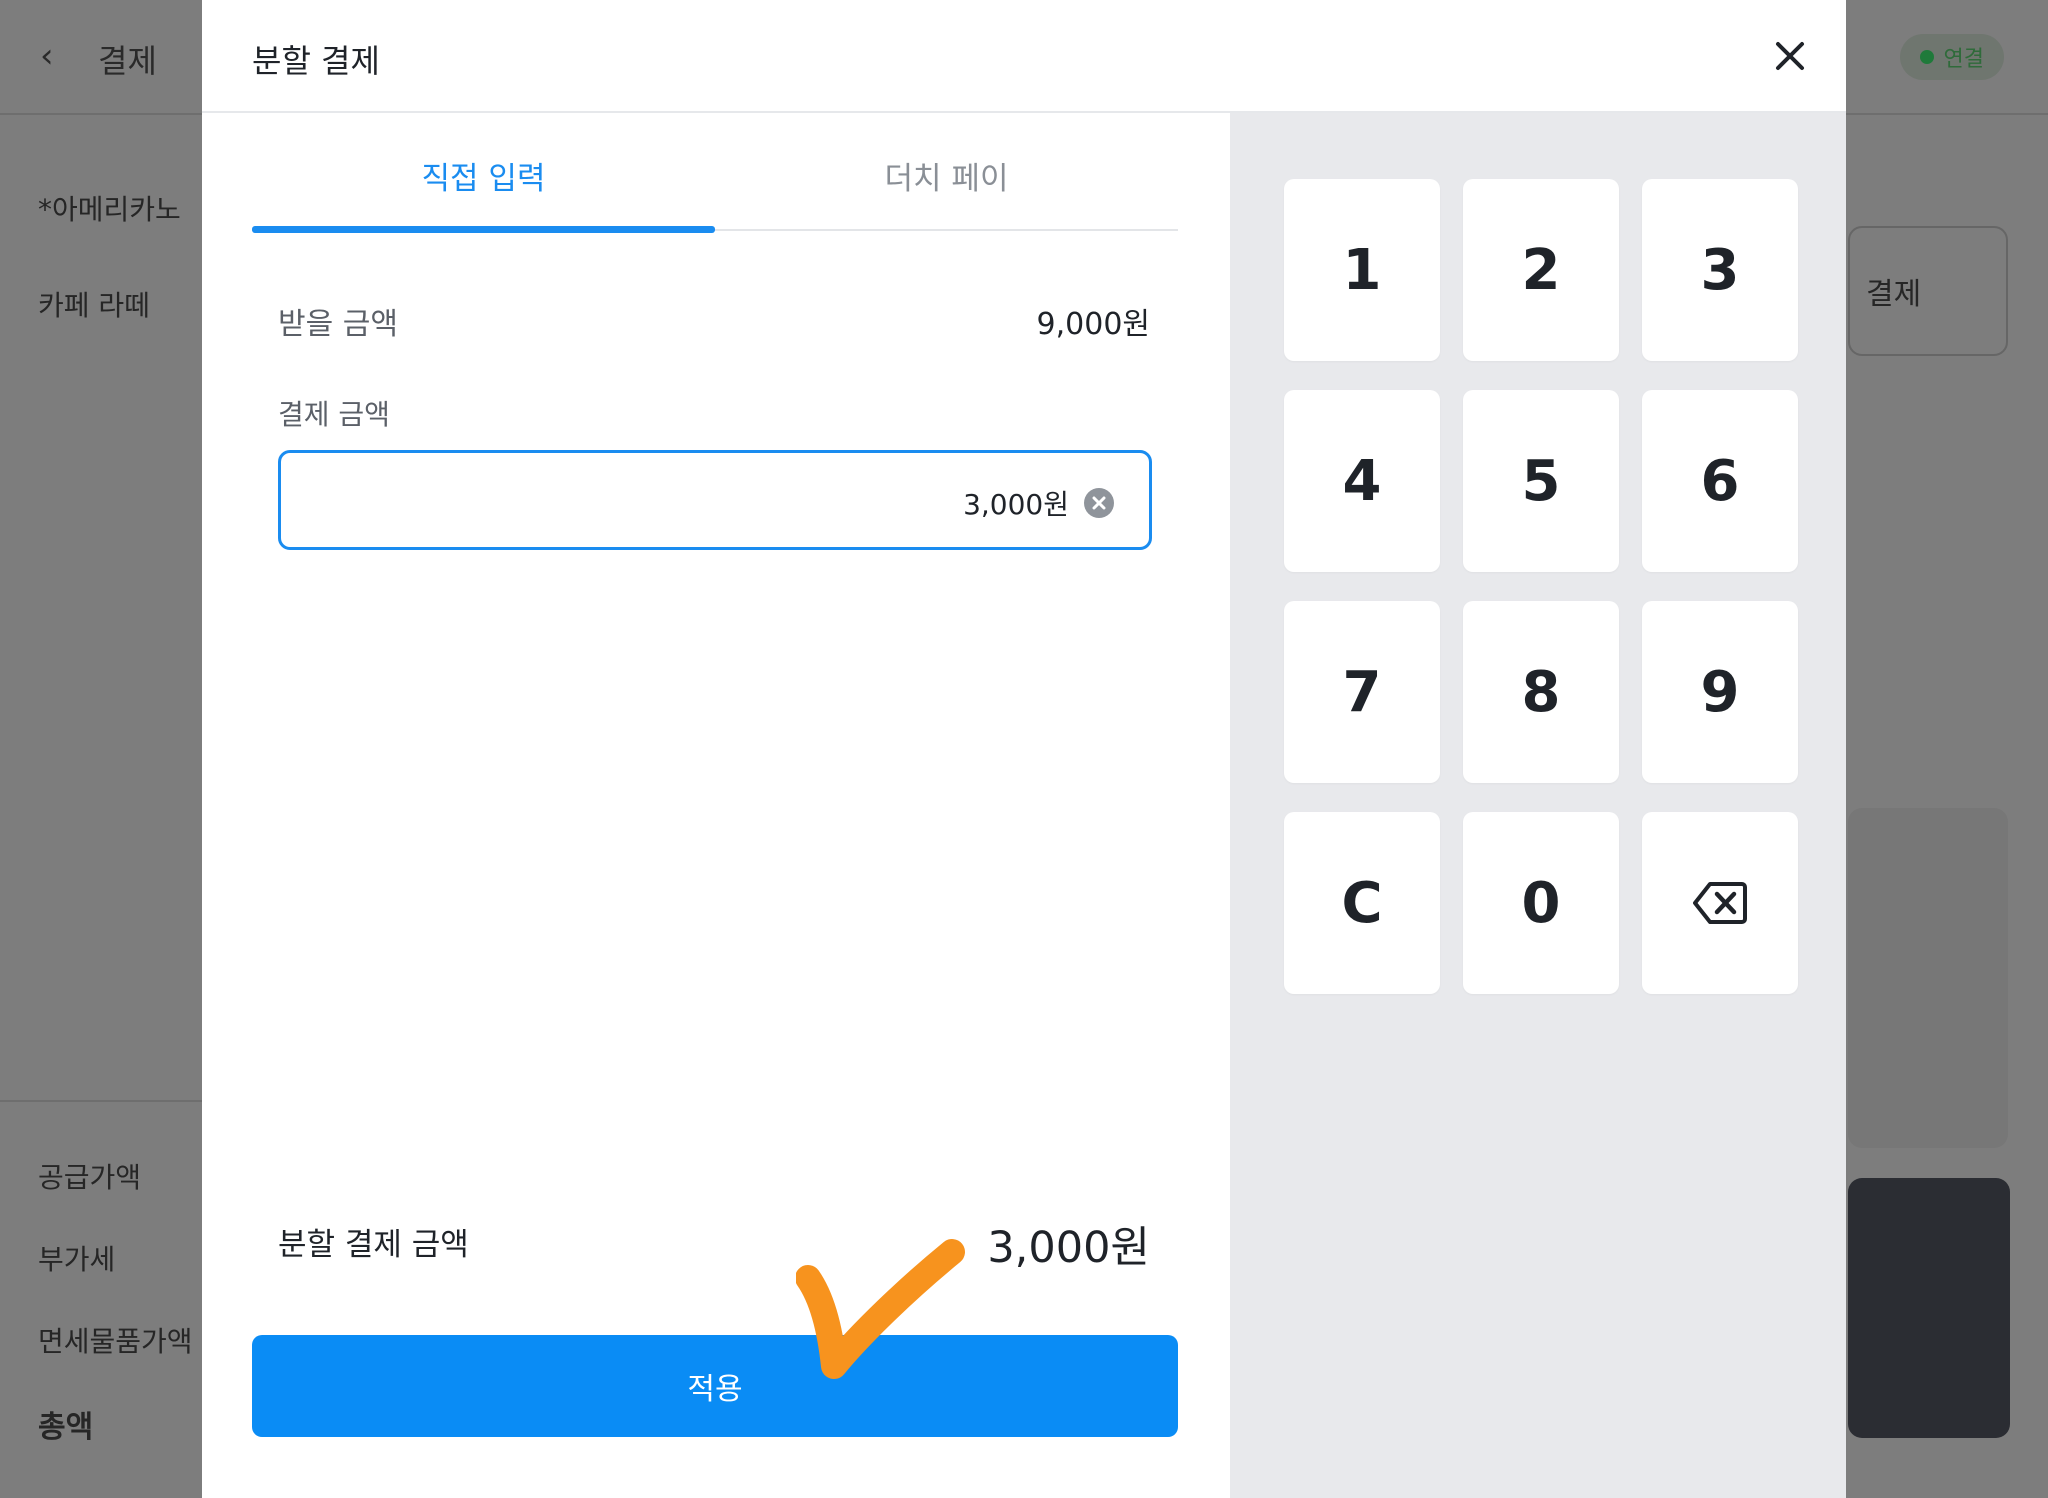 The width and height of the screenshot is (2048, 1498). Describe the element at coordinates (1926, 57) in the screenshot. I see `status-dot-icon` at that location.